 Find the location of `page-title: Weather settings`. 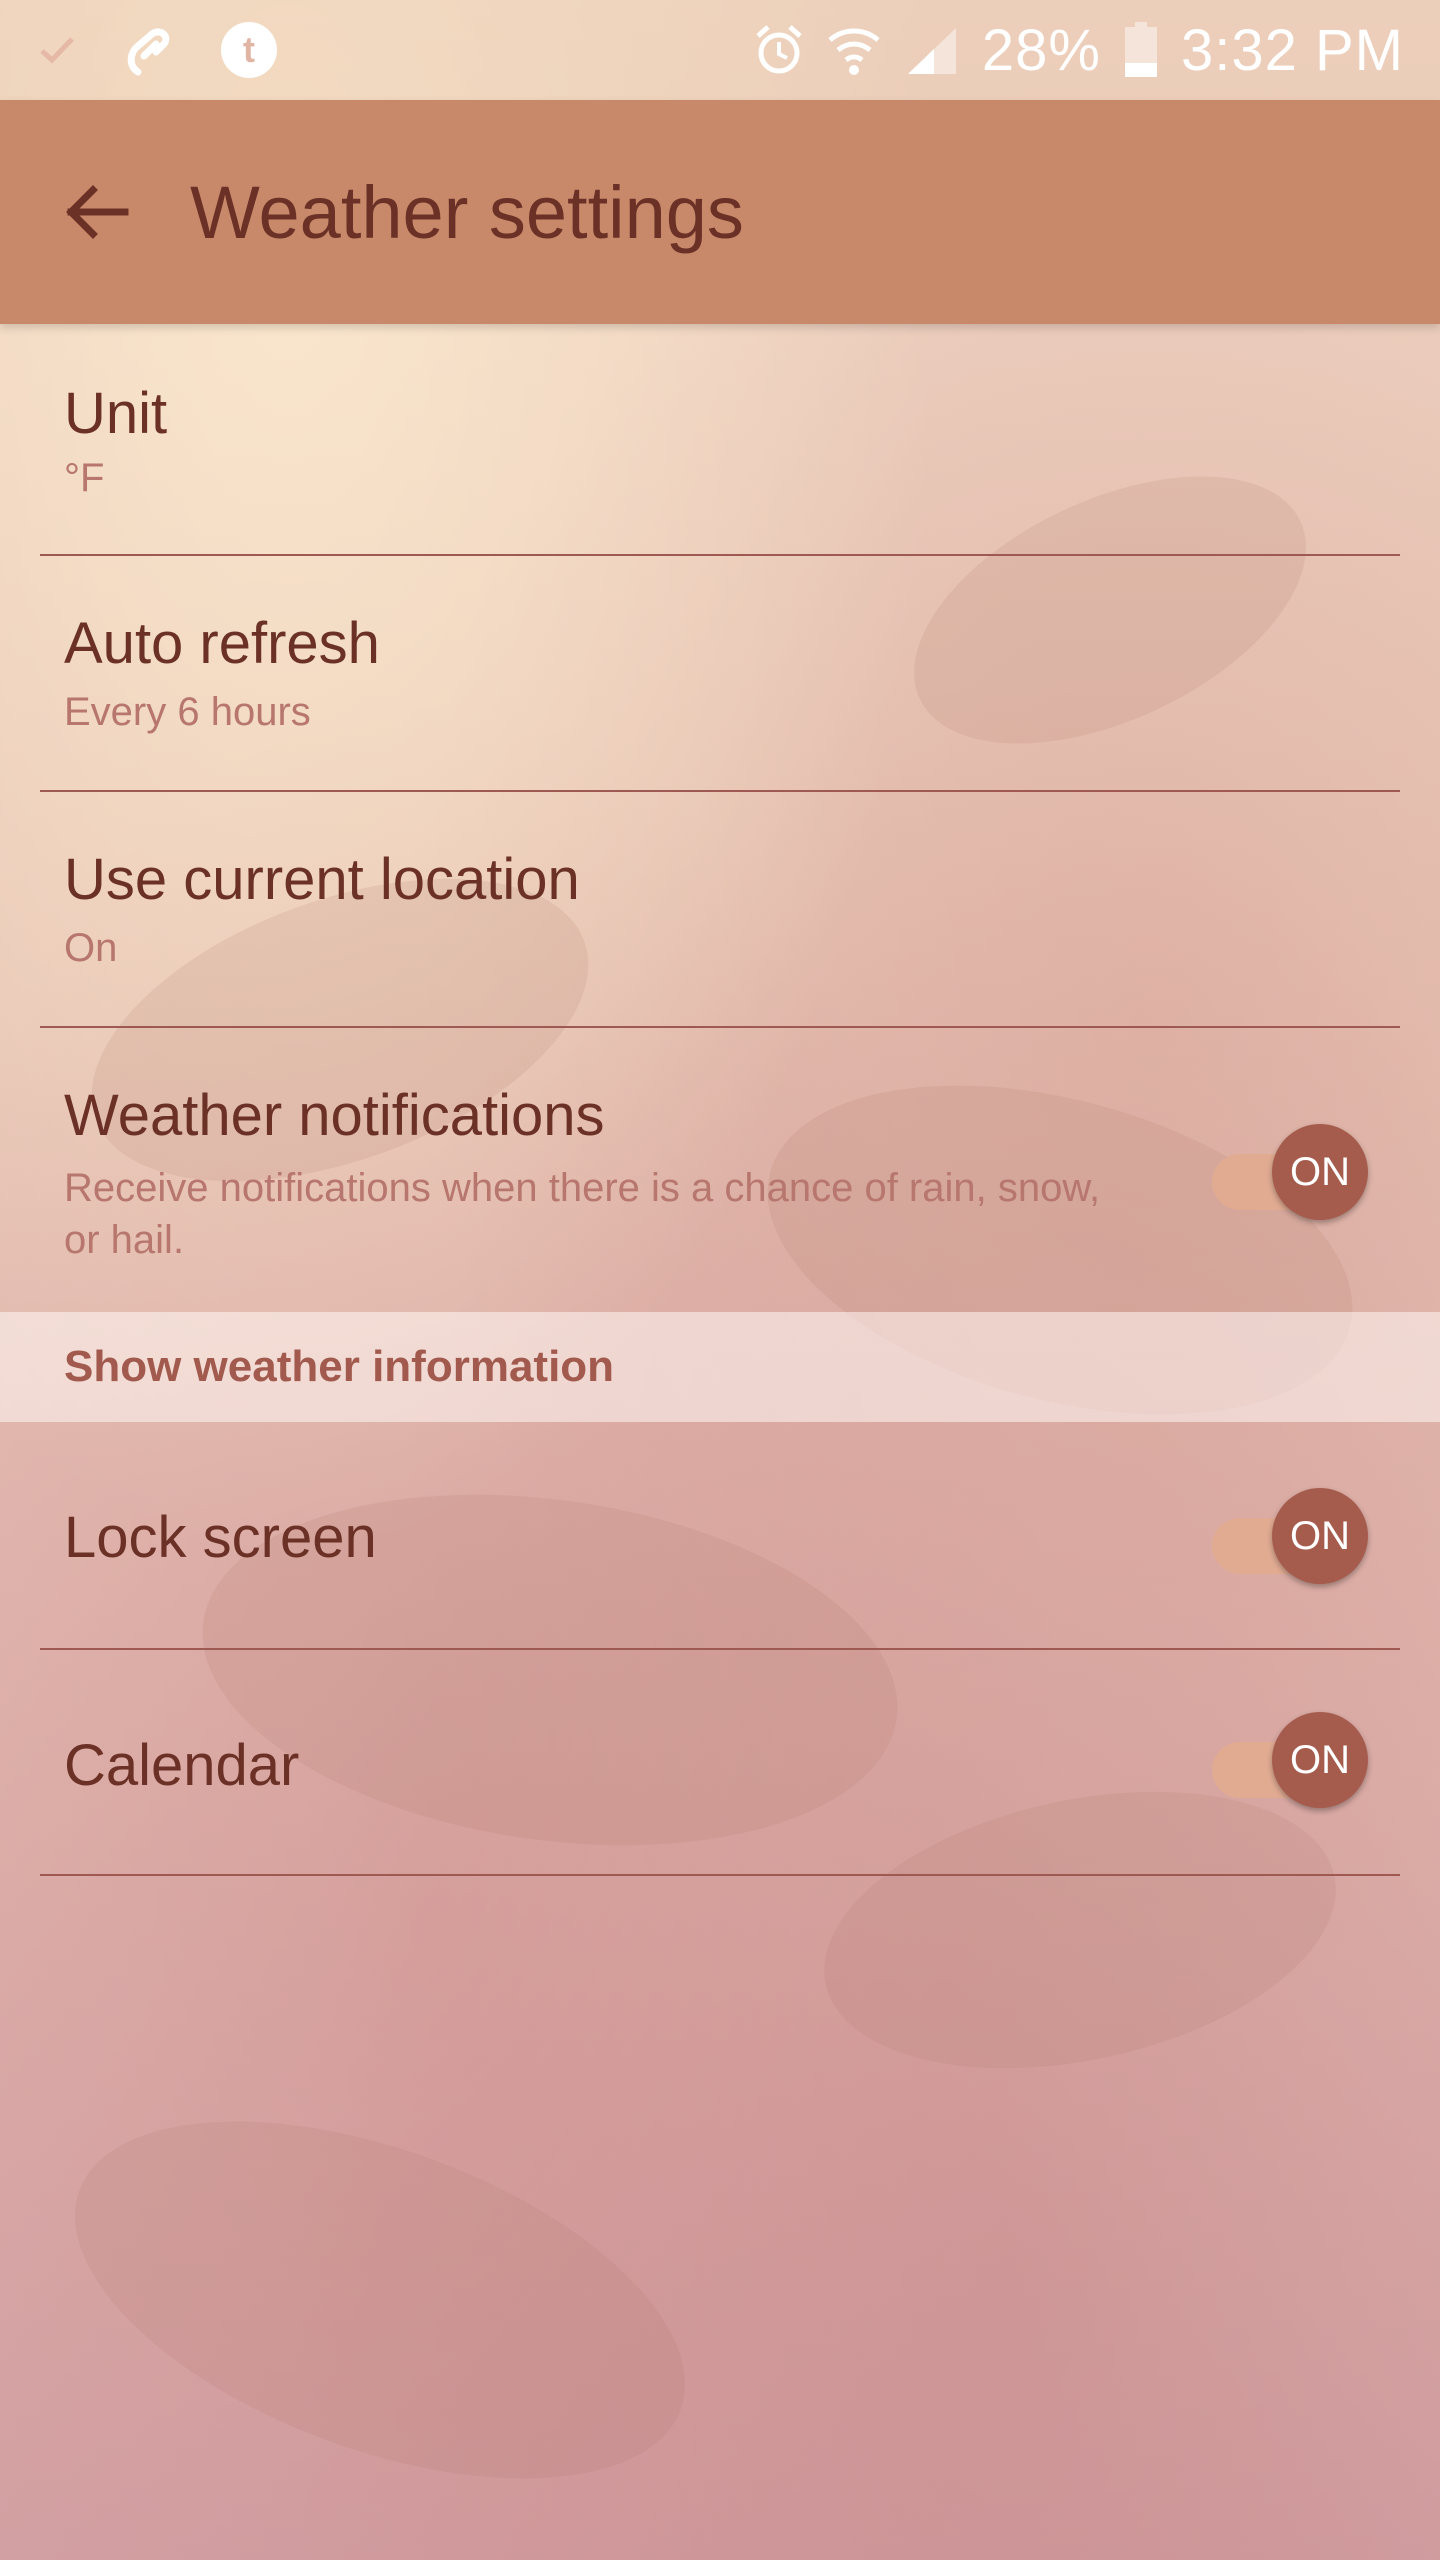

page-title: Weather settings is located at coordinates (467, 212).